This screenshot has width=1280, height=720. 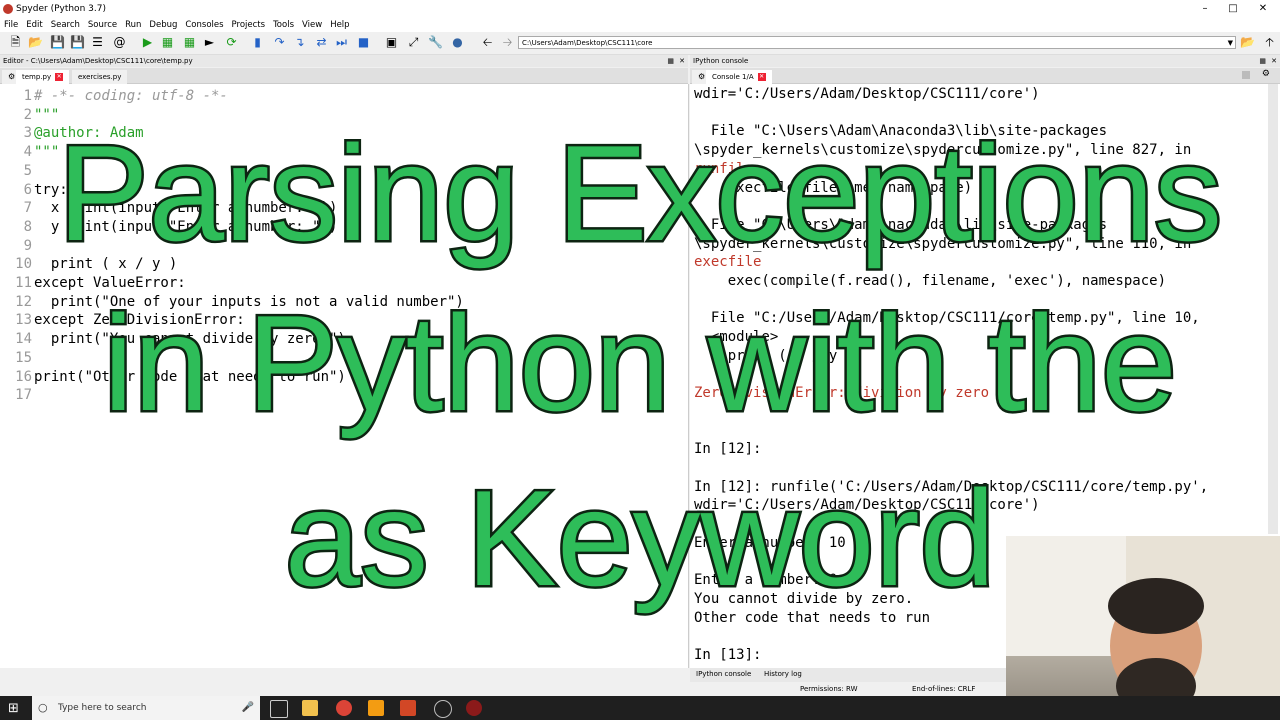 I want to click on console-line: runfile, so click(x=724, y=168).